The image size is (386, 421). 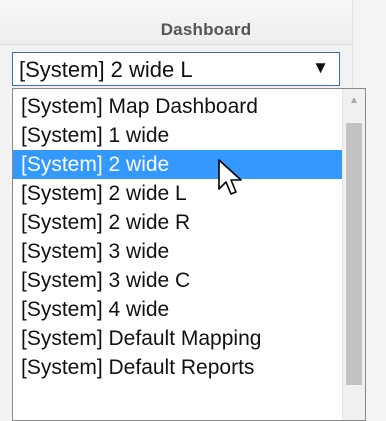 What do you see at coordinates (178, 309) in the screenshot?
I see `dropdown-option: [System] 4 wide` at bounding box center [178, 309].